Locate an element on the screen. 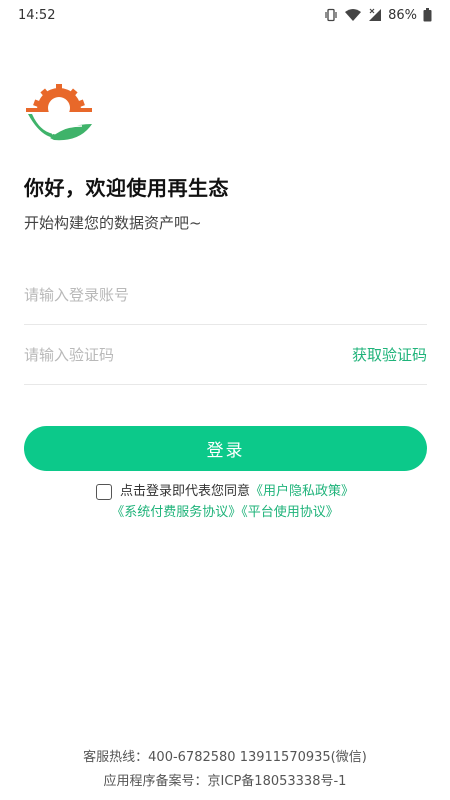  signal-icon is located at coordinates (375, 15).